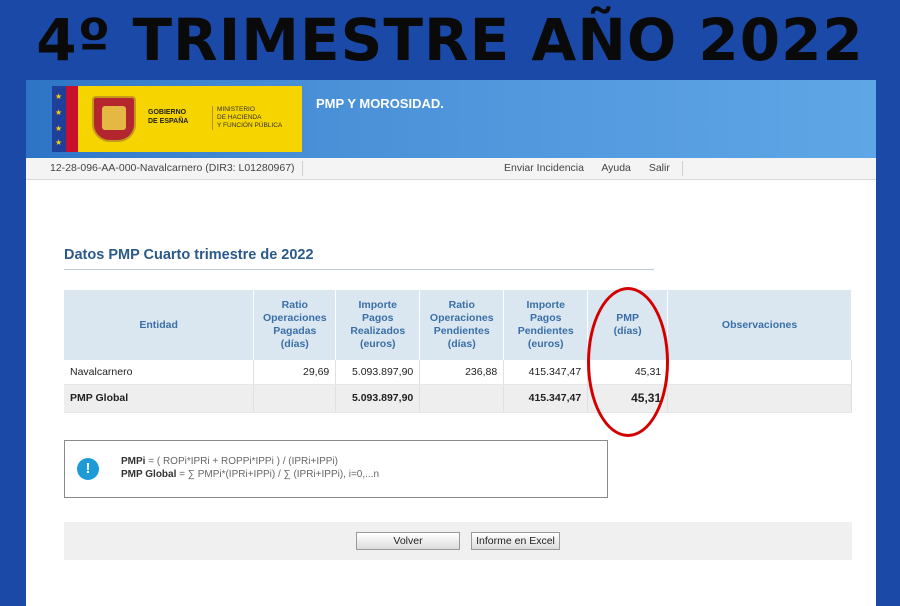 This screenshot has width=900, height=606. Describe the element at coordinates (408, 541) in the screenshot. I see `volver-button: Volver` at that location.